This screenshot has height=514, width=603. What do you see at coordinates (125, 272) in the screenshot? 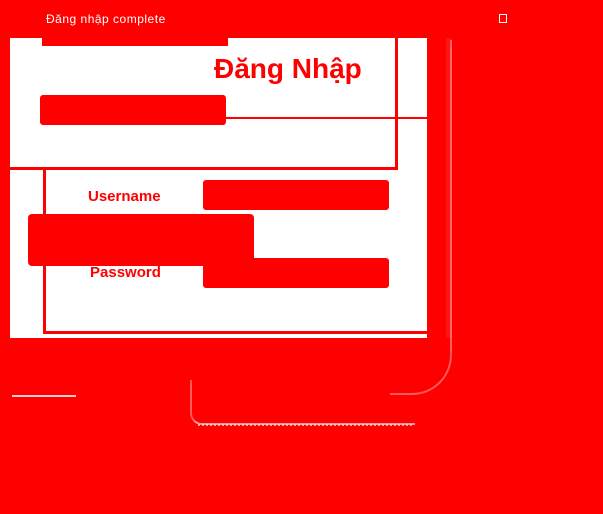
I see `password-label: Password` at bounding box center [125, 272].